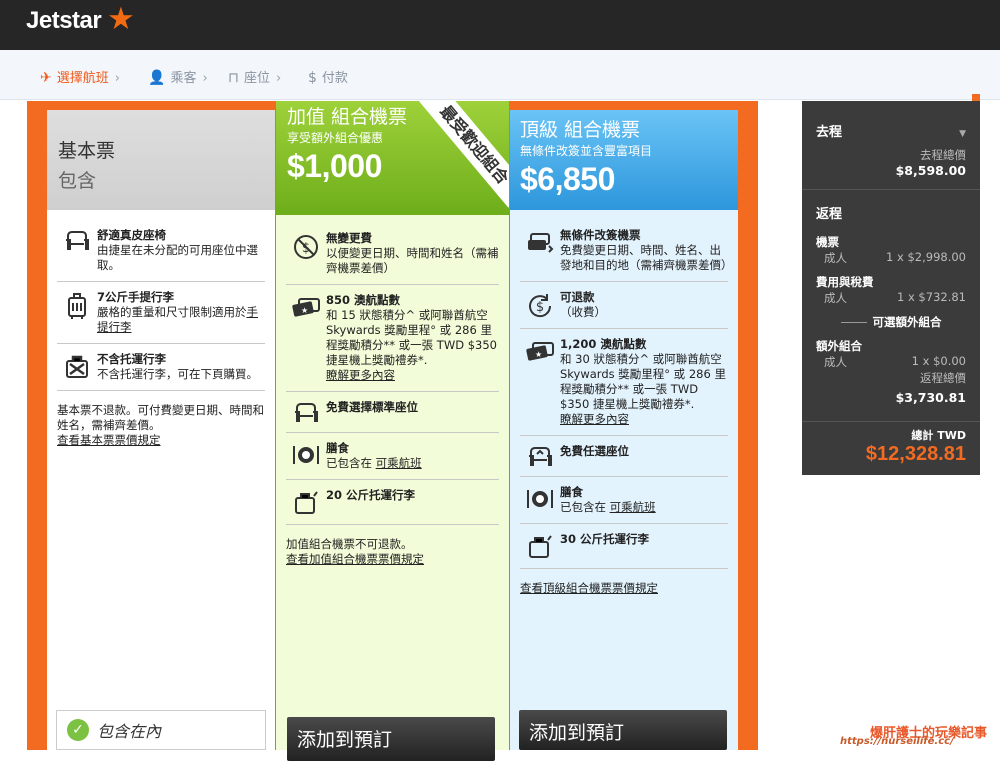  What do you see at coordinates (121, 19) in the screenshot?
I see `logo-star-icon: ★` at bounding box center [121, 19].